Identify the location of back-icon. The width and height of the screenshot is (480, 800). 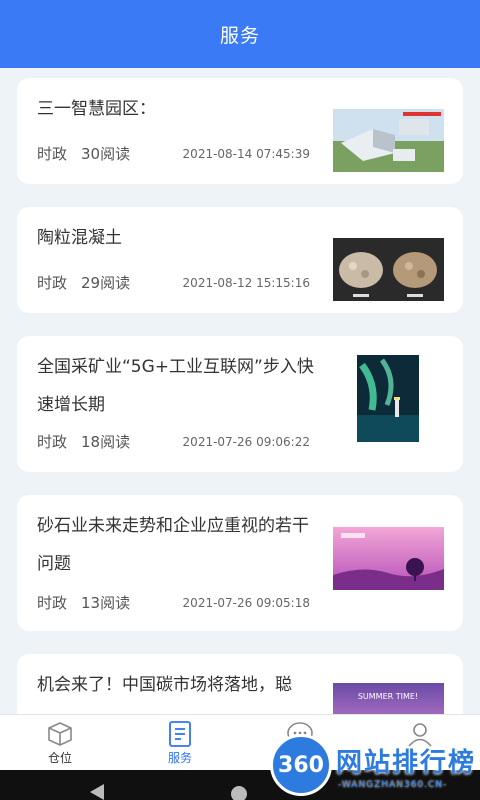
(97, 792).